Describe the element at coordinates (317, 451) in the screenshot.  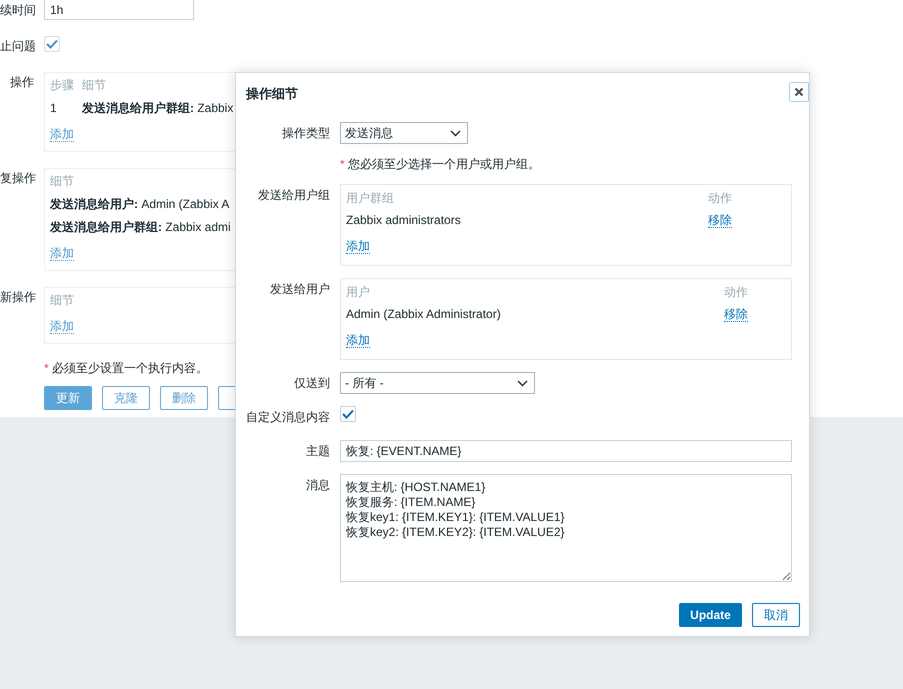
I see `field-label: 主题` at that location.